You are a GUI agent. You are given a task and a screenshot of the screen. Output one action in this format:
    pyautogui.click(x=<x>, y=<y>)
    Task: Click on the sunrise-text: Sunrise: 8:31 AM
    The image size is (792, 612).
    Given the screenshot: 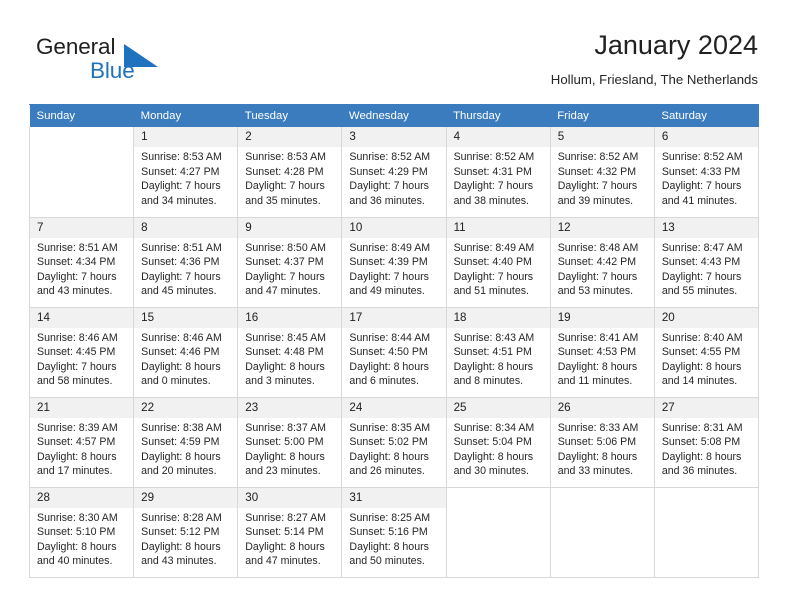 What is the action you would take?
    pyautogui.click(x=702, y=427)
    